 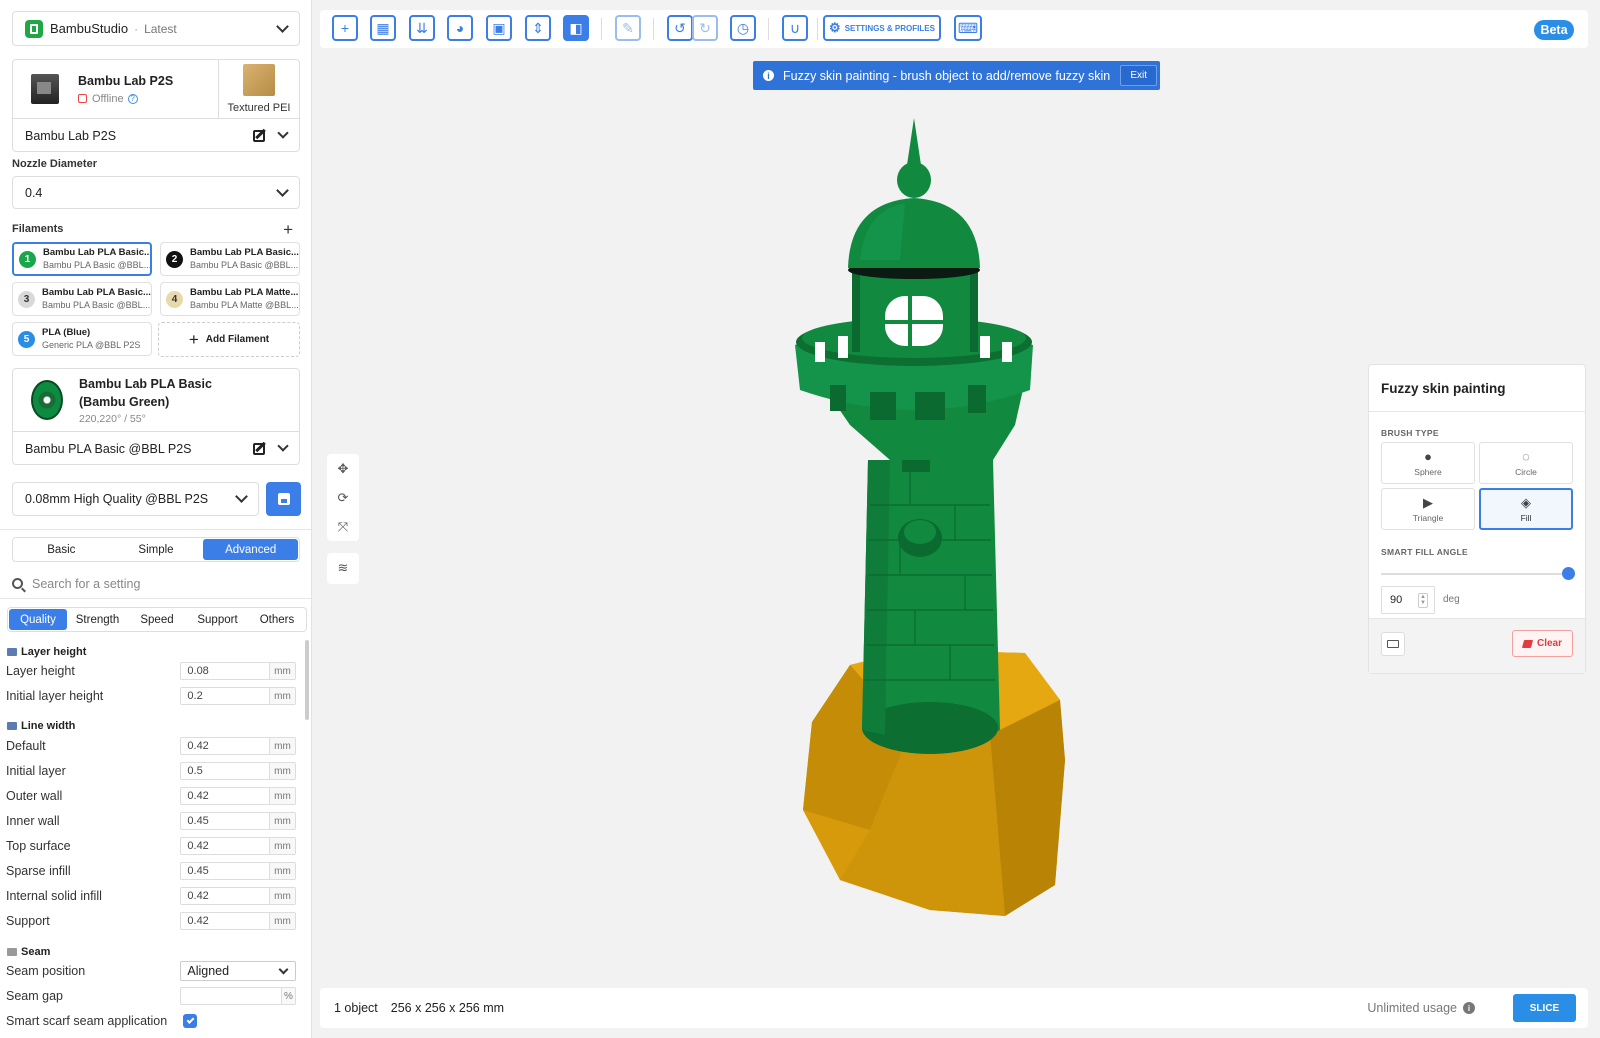 I want to click on tab-others: Others, so click(x=277, y=619).